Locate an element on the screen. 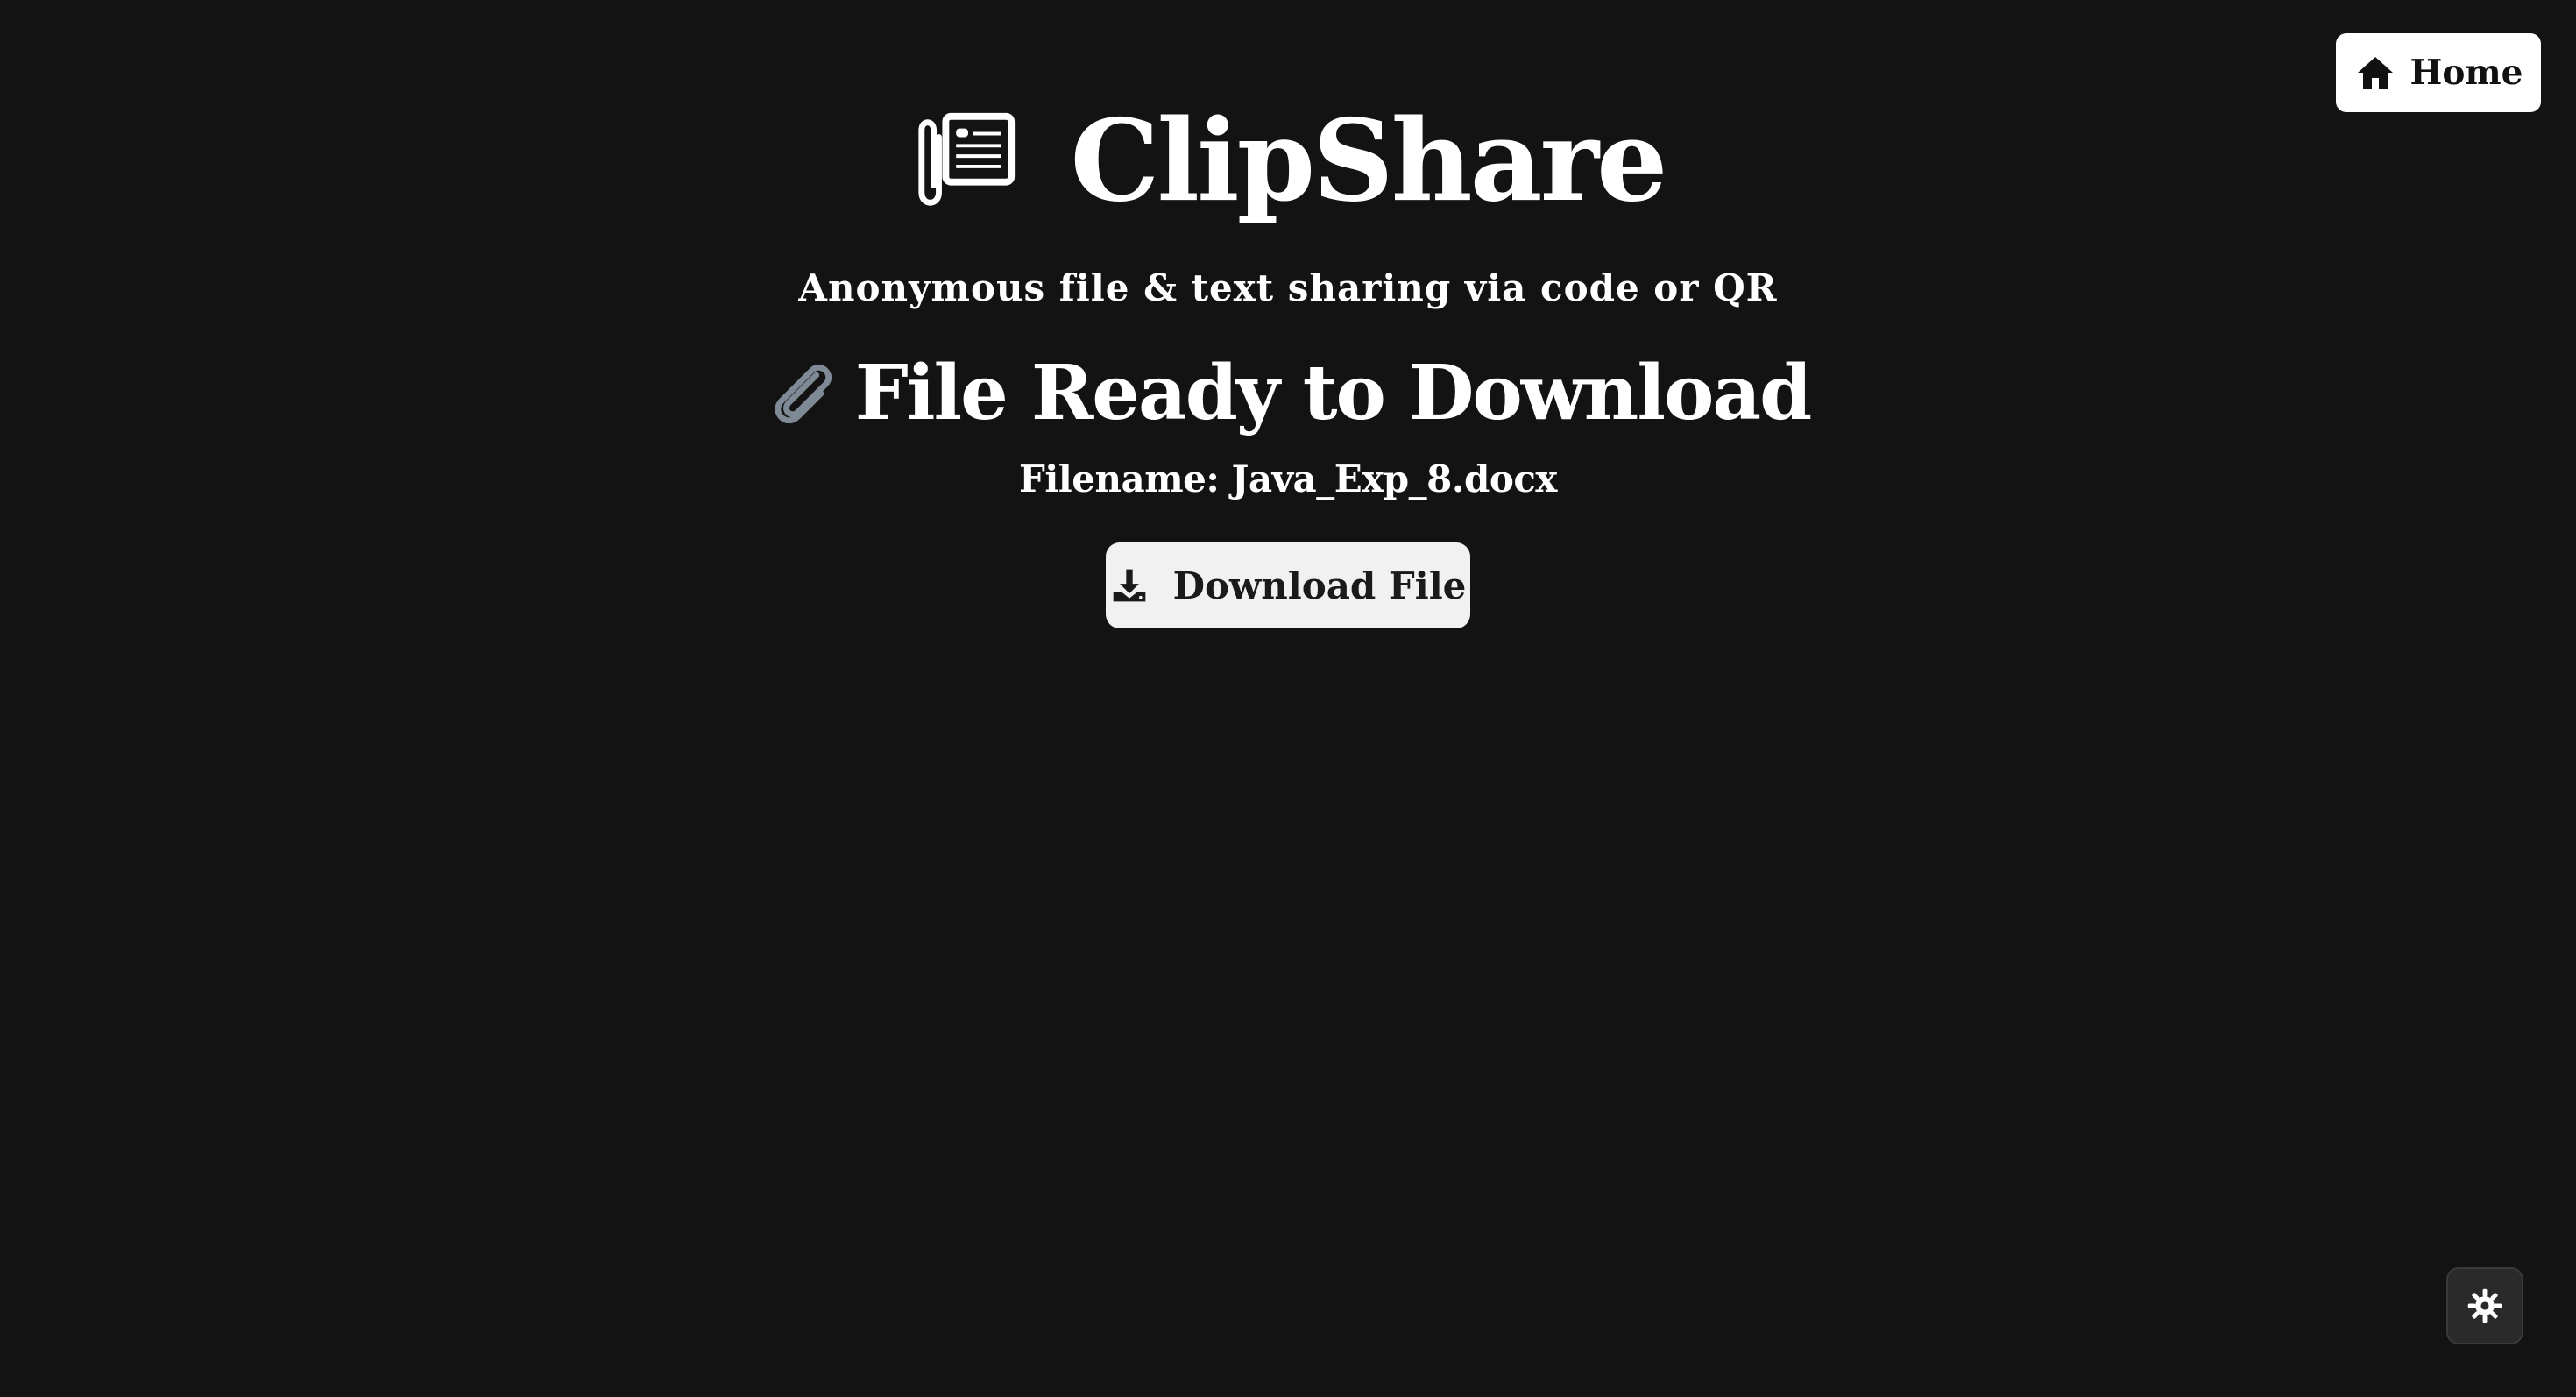  sun-gear-icon is located at coordinates (2484, 1306).